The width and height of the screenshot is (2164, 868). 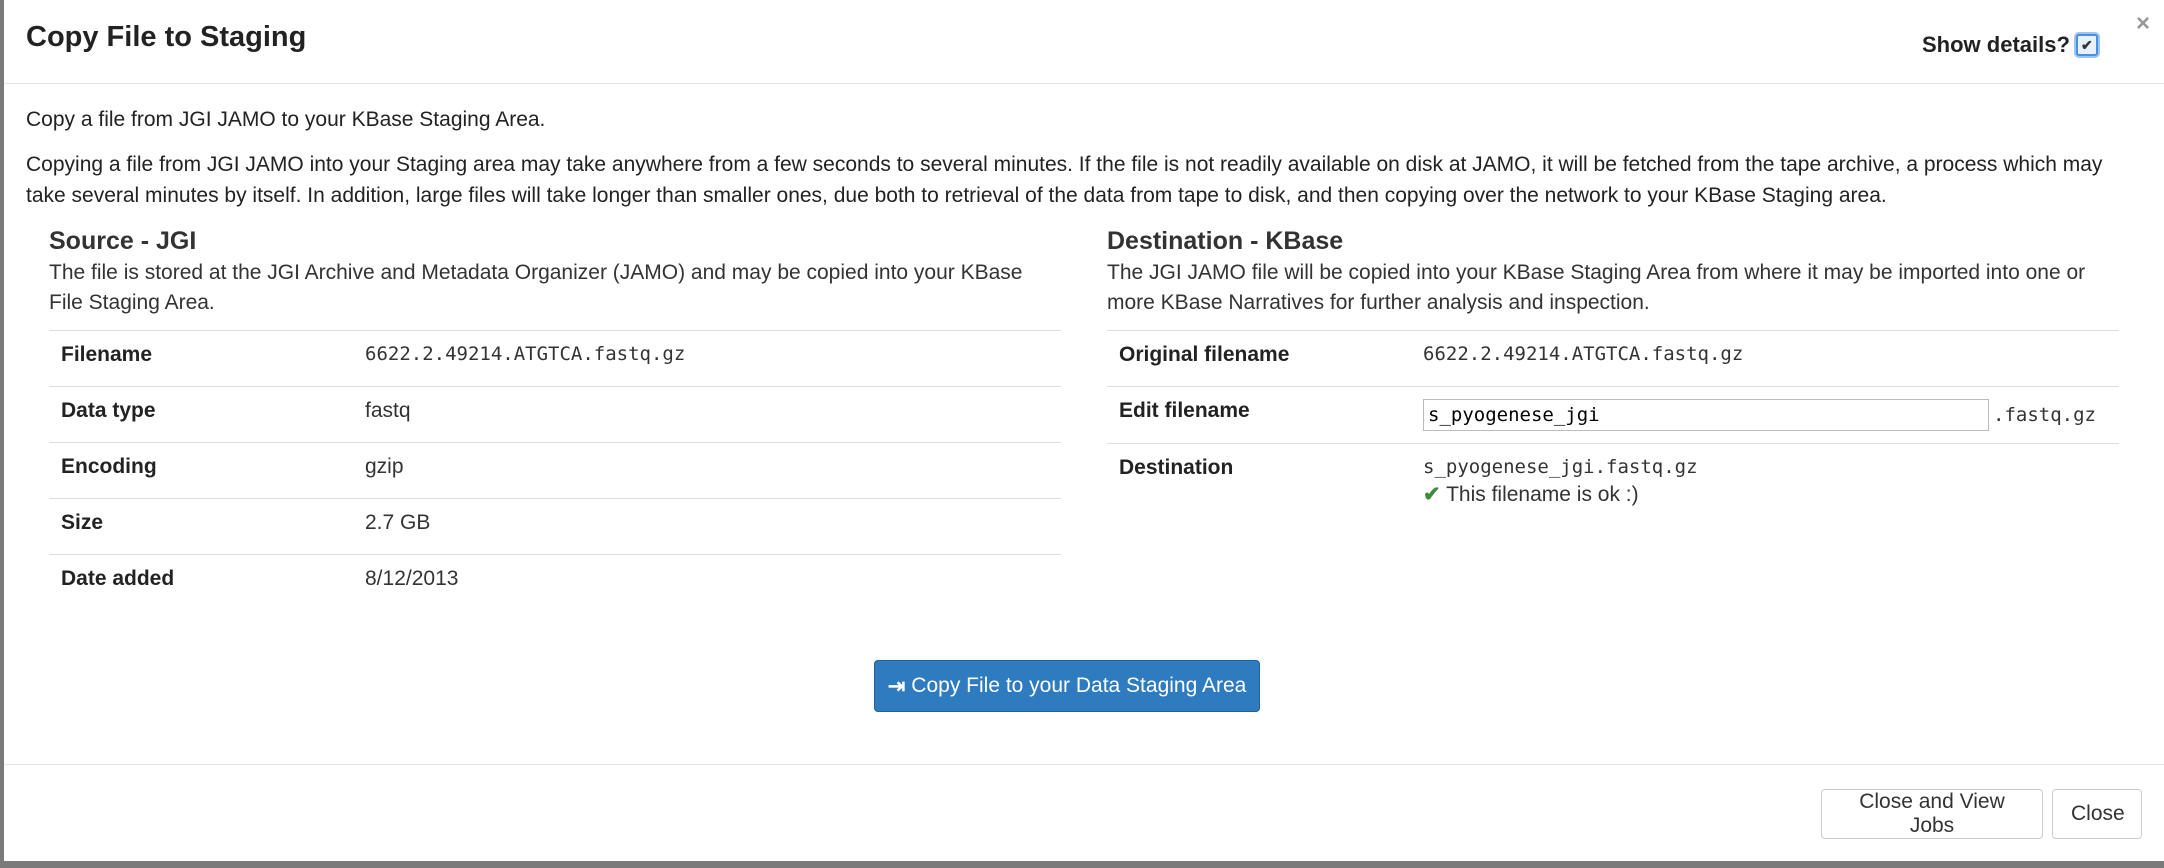 What do you see at coordinates (1079, 685) in the screenshot?
I see `copy-button-label: Copy File to your Data Staging Area` at bounding box center [1079, 685].